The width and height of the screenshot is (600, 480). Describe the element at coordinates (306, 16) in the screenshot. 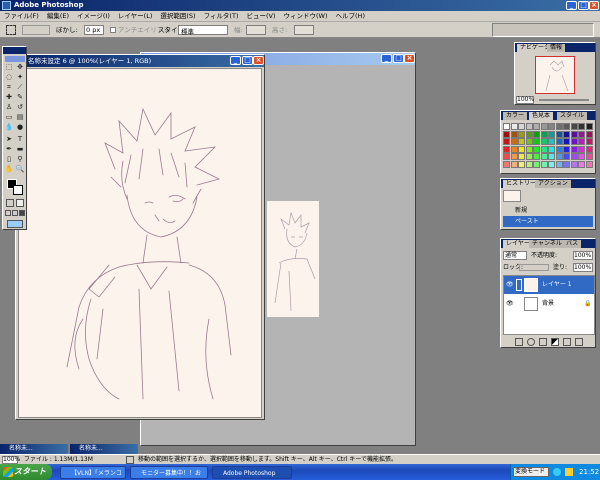

I see `menu-window: ウィンドウ(W)` at that location.